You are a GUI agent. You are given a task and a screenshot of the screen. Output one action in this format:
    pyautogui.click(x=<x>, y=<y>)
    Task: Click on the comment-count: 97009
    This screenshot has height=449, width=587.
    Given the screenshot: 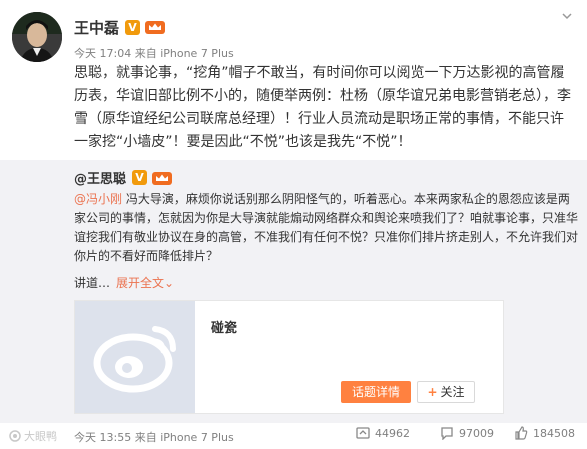 What is the action you would take?
    pyautogui.click(x=476, y=433)
    